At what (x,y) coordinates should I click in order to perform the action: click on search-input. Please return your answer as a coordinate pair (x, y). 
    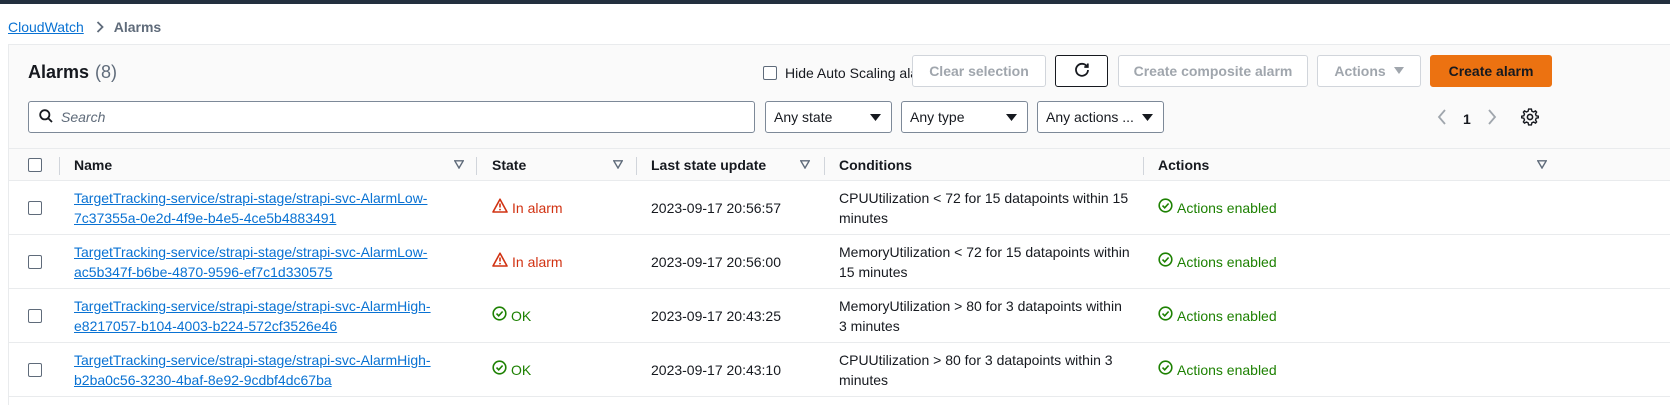
    Looking at the image, I should click on (381, 117).